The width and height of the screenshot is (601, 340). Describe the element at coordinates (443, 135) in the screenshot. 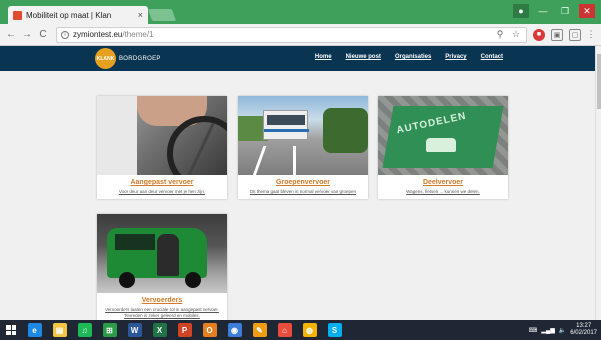

I see `autodelen-parking-image: AUTODELEN` at that location.